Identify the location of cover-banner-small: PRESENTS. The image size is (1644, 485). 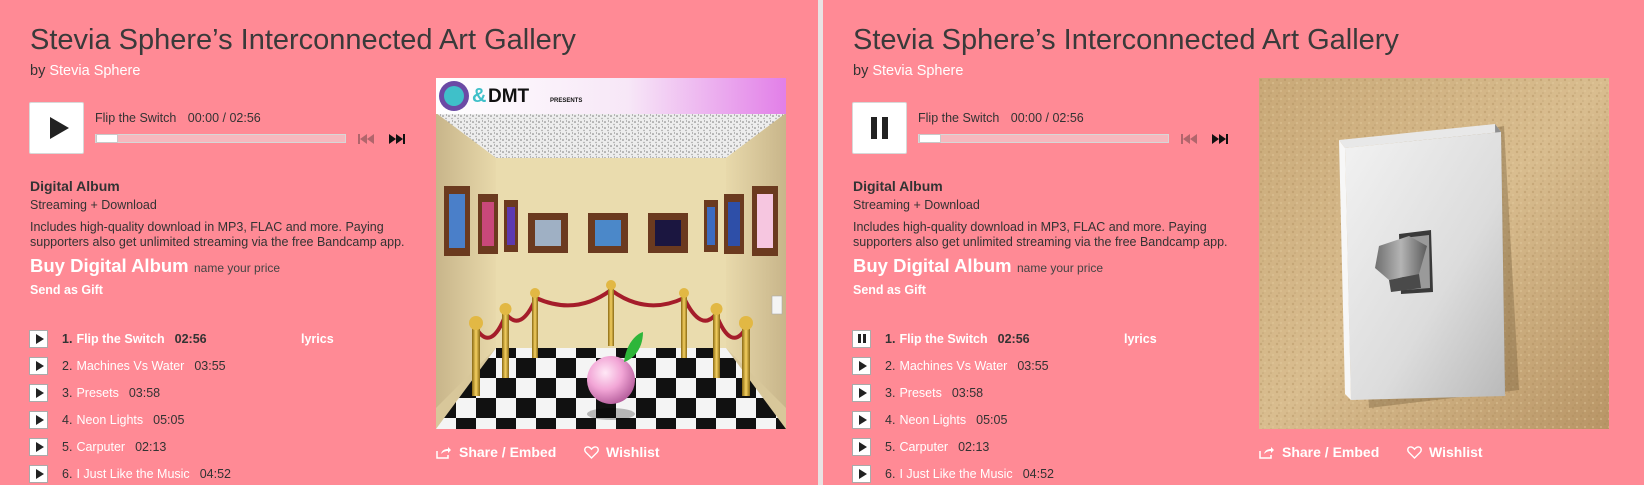
(566, 101).